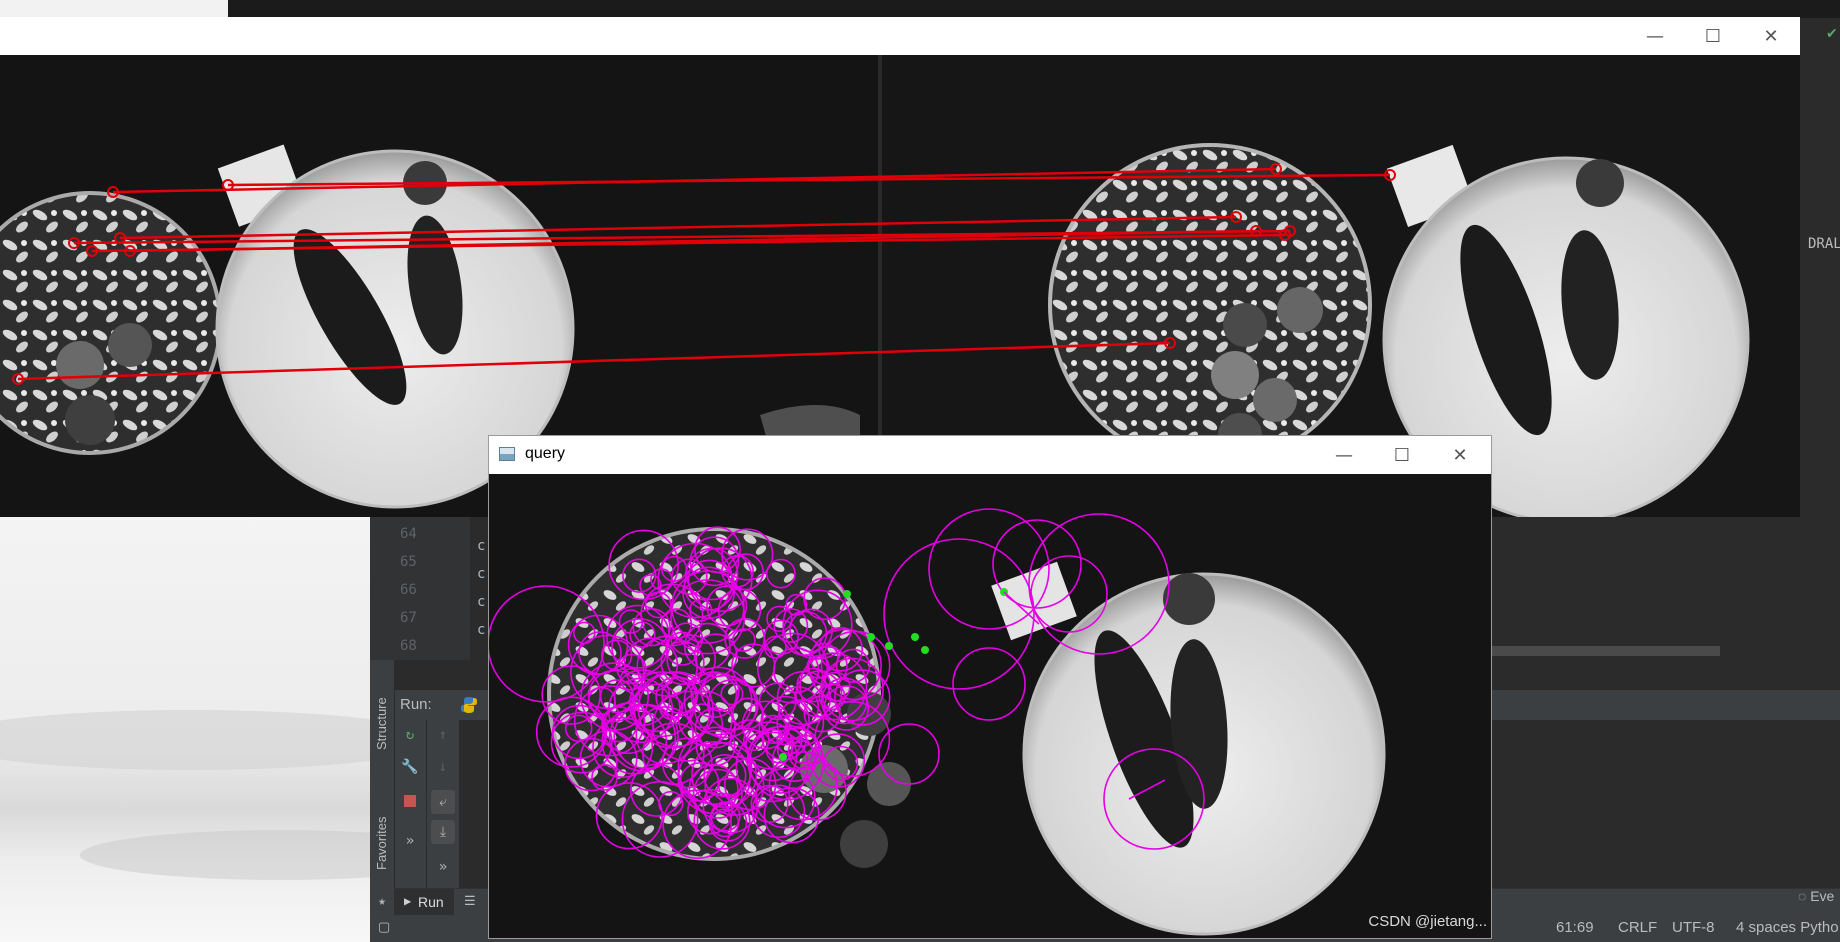 The width and height of the screenshot is (1840, 942). Describe the element at coordinates (469, 705) in the screenshot. I see `python-icon` at that location.